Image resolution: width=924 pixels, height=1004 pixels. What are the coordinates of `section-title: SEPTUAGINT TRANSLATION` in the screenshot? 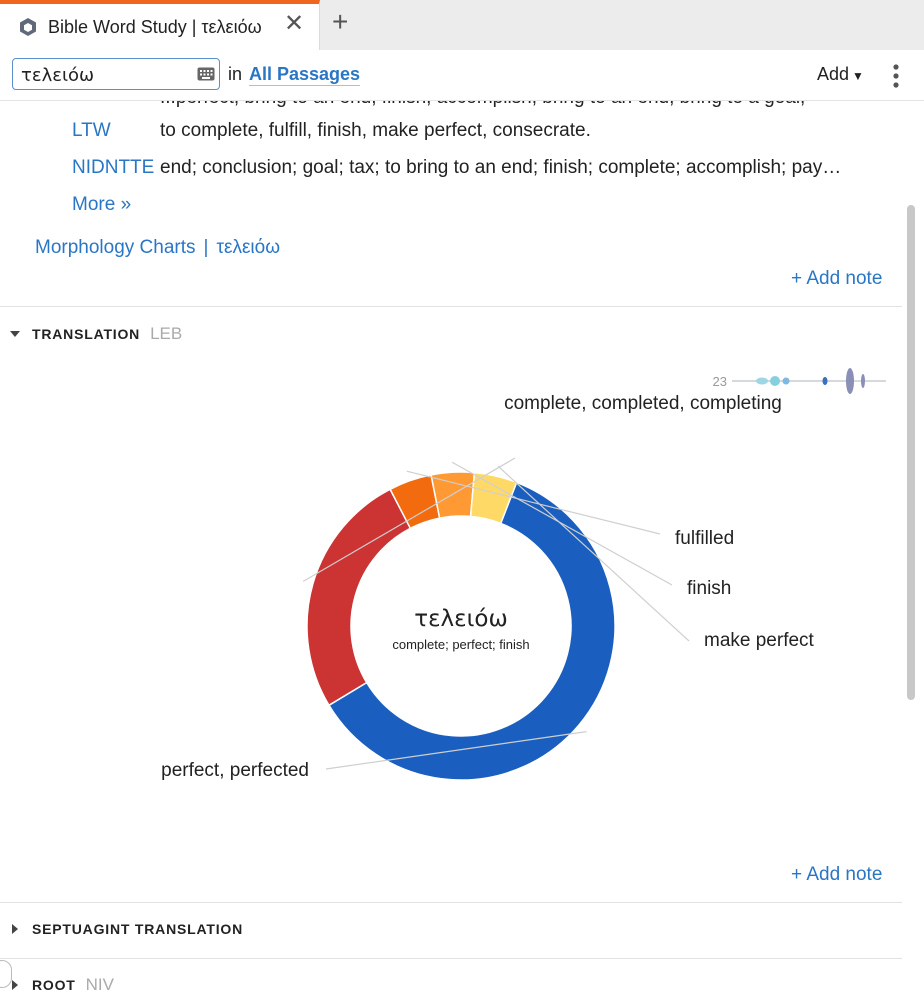 It's located at (138, 928).